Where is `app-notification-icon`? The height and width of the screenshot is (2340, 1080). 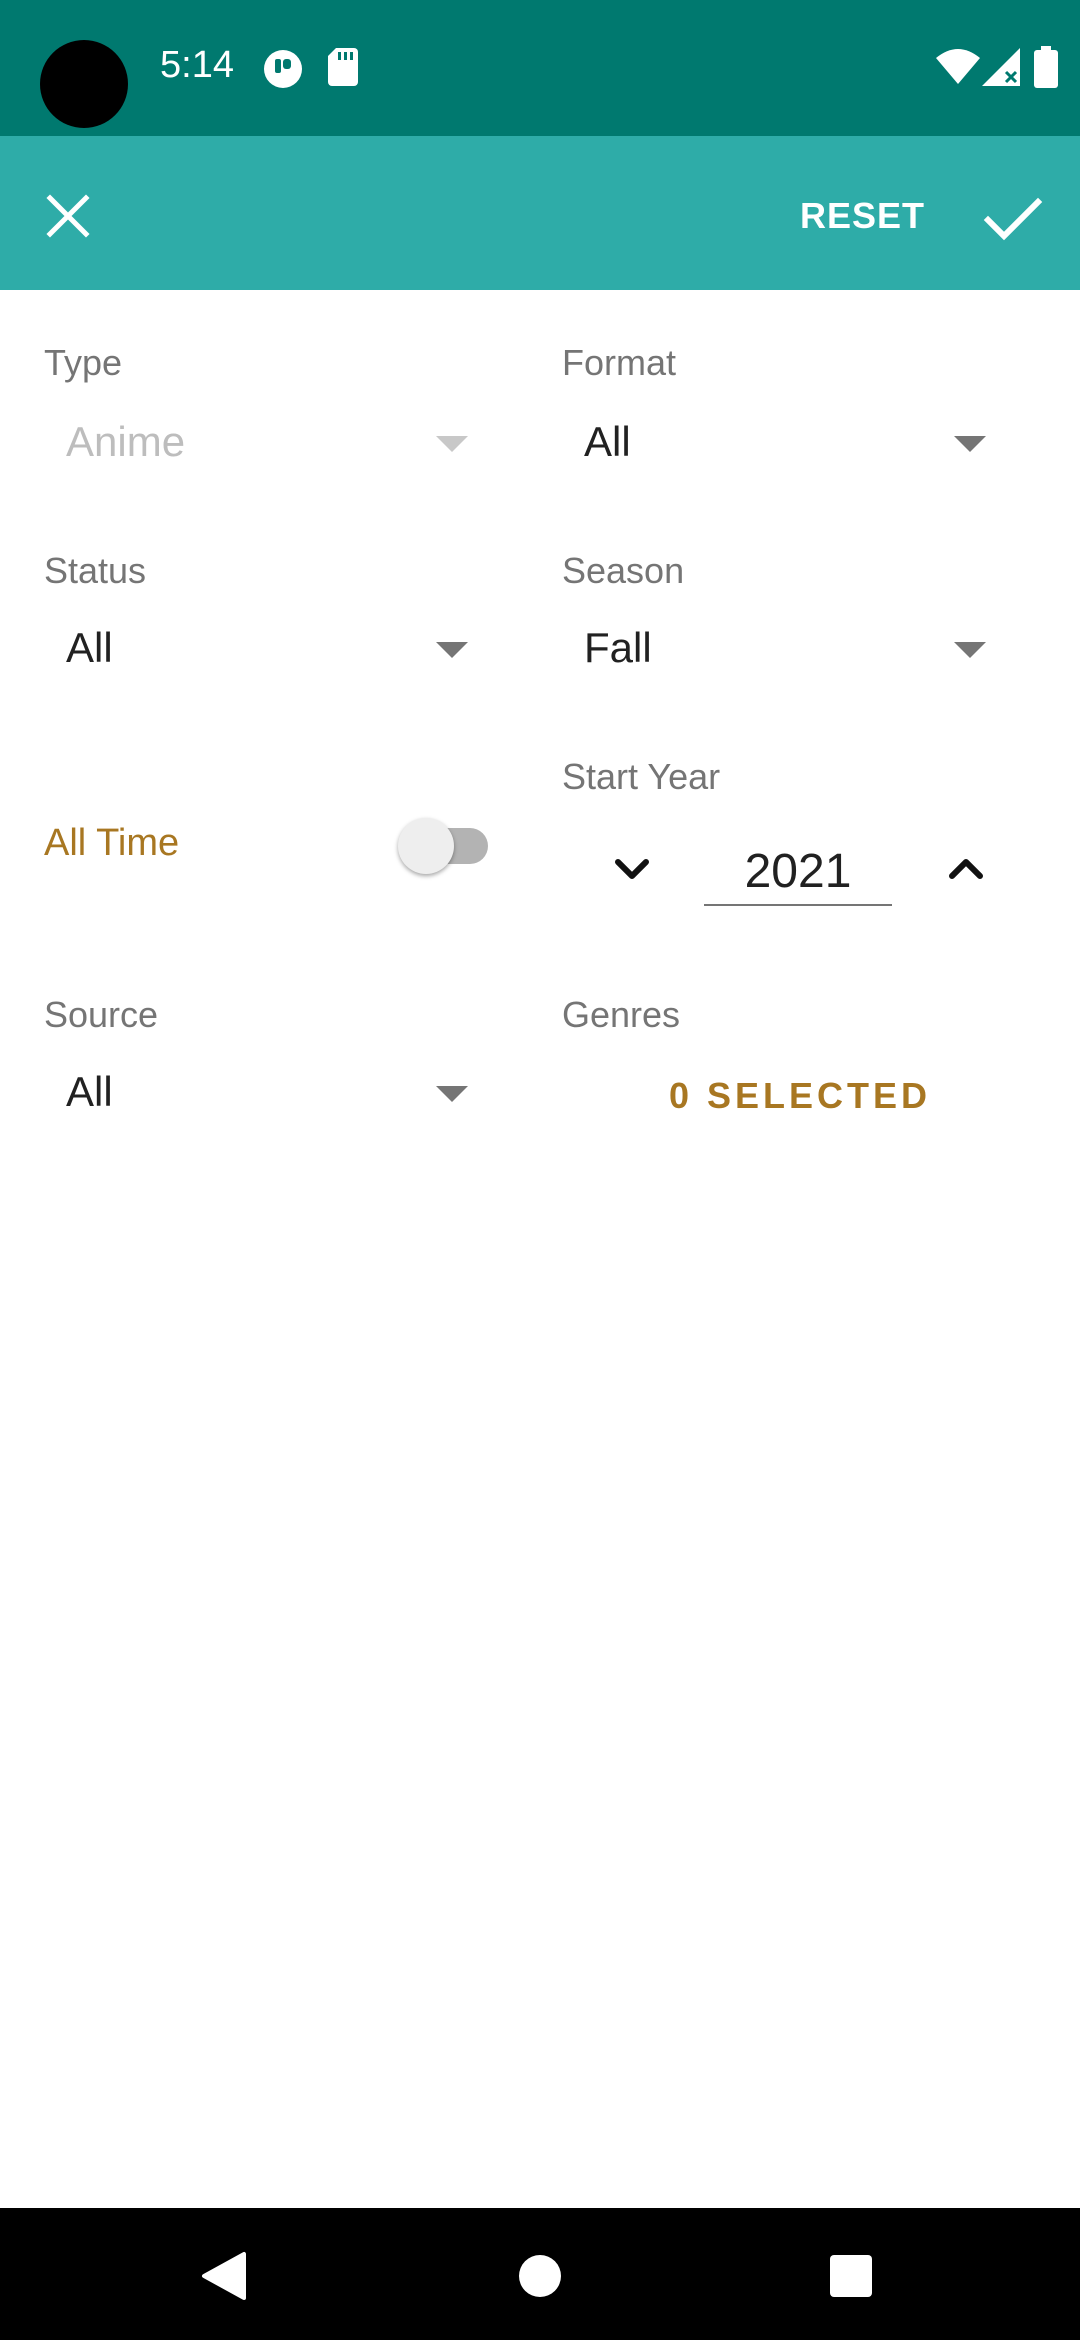 app-notification-icon is located at coordinates (283, 69).